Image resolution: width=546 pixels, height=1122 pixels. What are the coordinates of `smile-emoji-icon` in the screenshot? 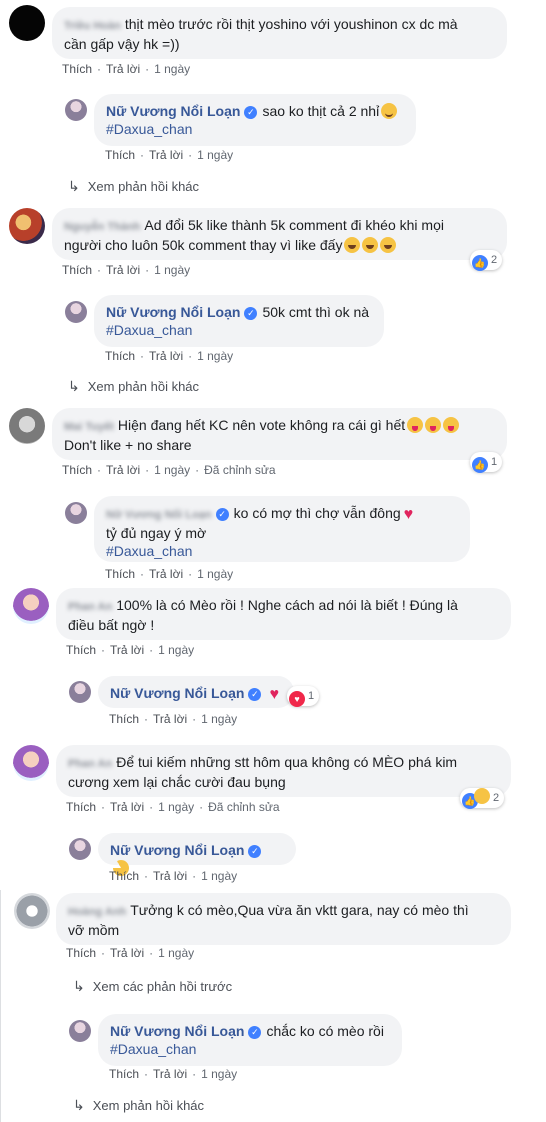 It's located at (389, 111).